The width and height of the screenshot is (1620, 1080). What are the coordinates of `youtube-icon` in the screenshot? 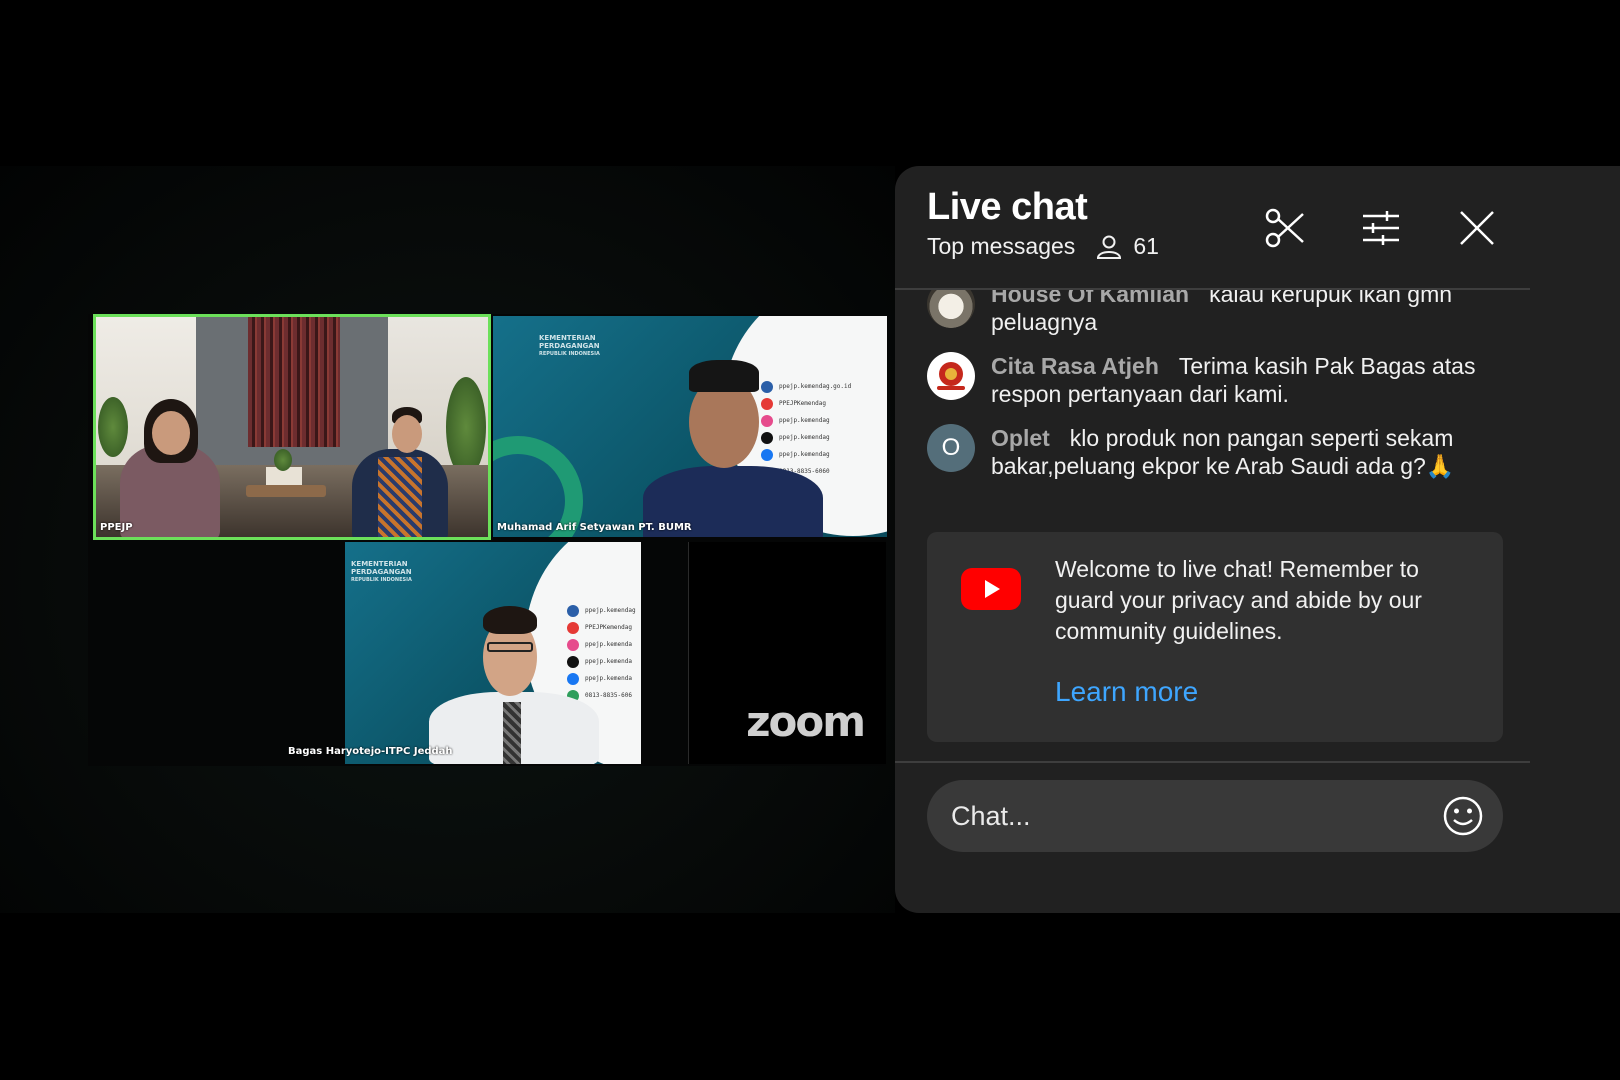 It's located at (991, 589).